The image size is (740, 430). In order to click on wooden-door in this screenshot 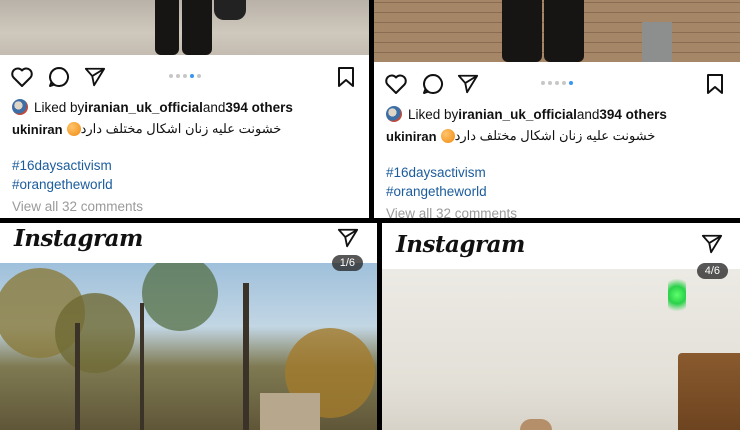, I will do `click(709, 391)`.